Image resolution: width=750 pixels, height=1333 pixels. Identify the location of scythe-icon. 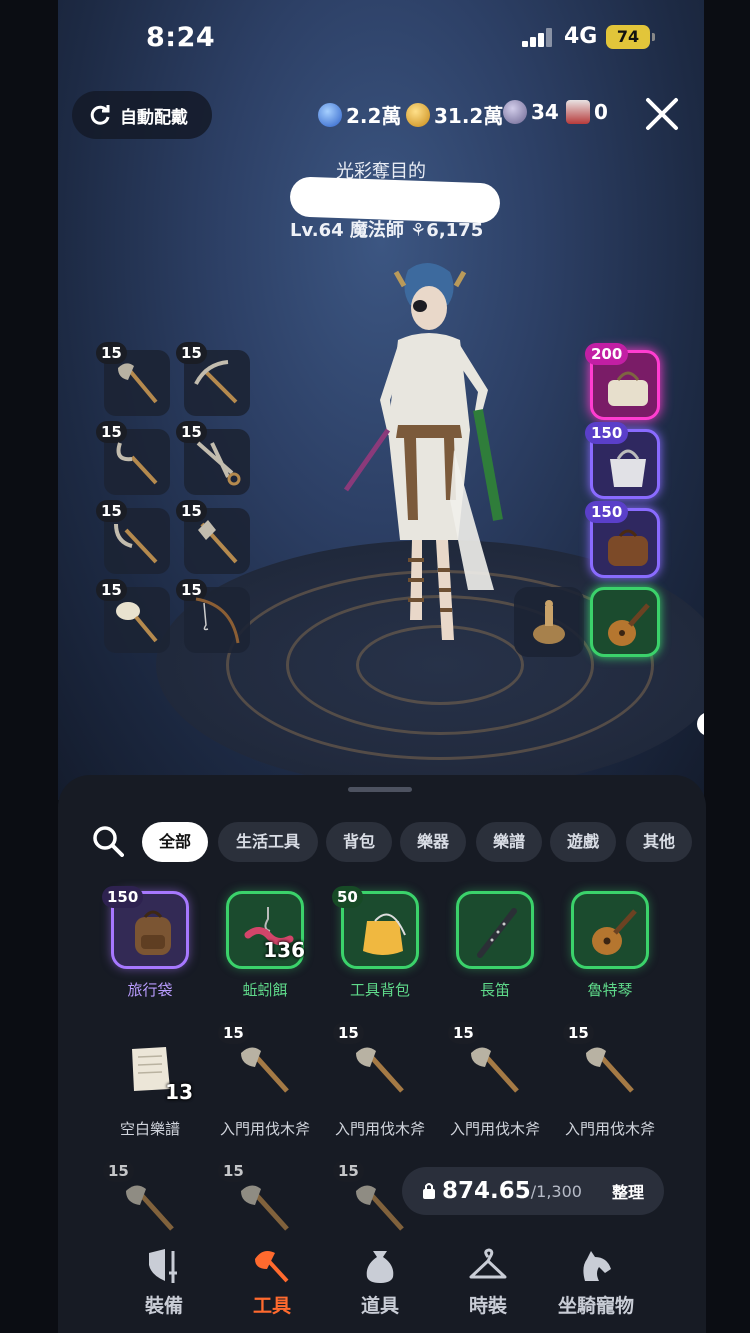
(136, 543).